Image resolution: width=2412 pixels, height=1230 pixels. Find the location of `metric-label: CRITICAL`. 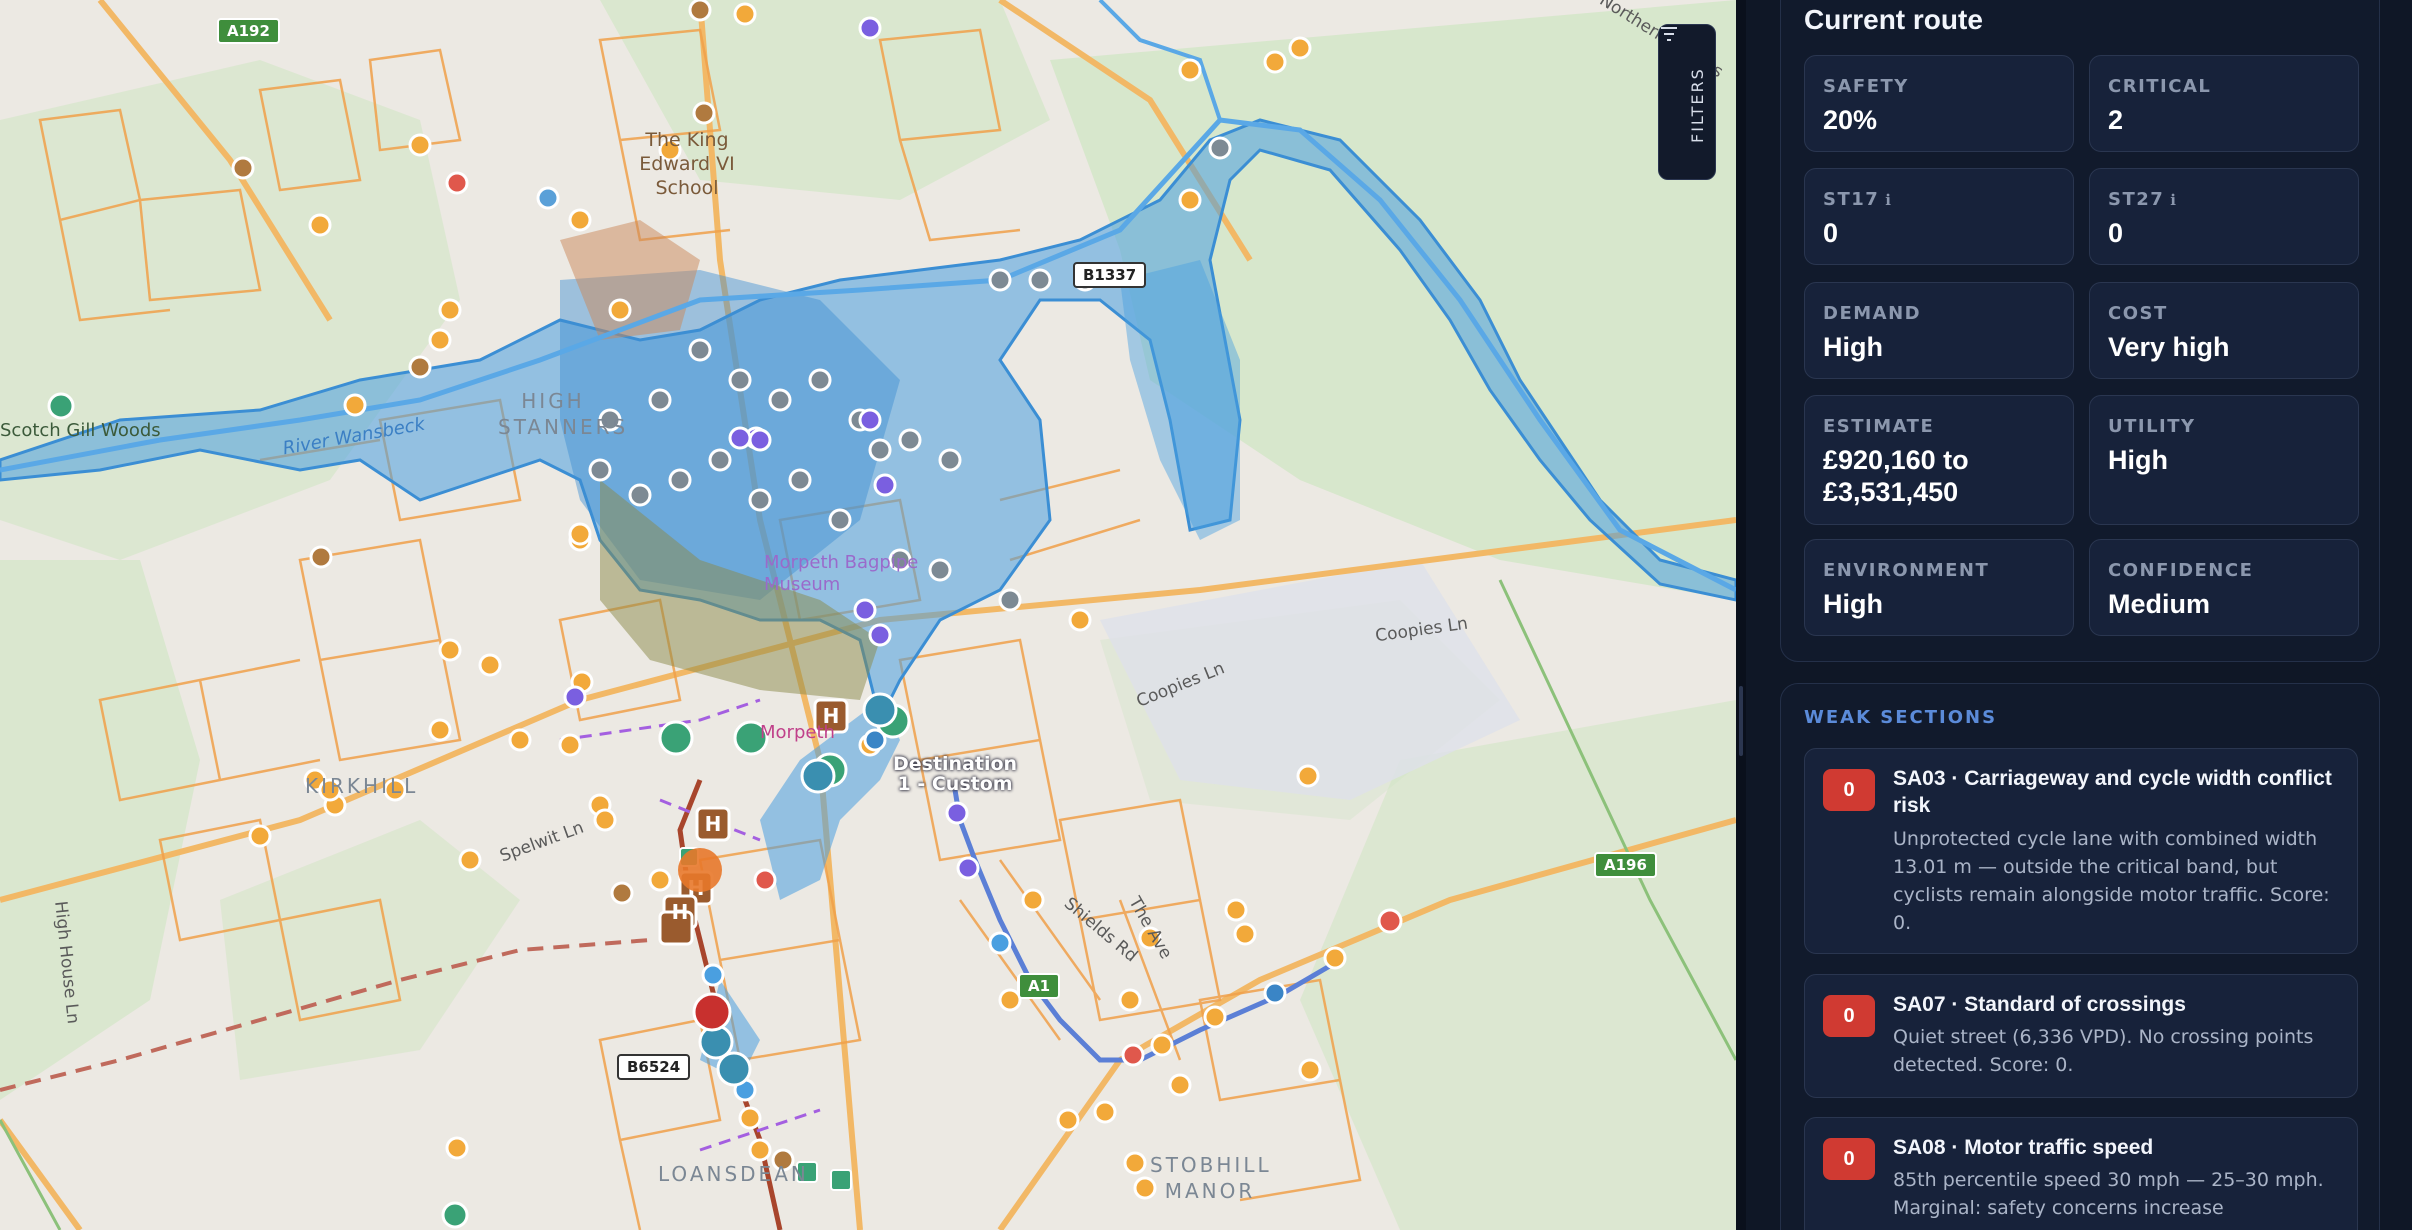

metric-label: CRITICAL is located at coordinates (2160, 86).